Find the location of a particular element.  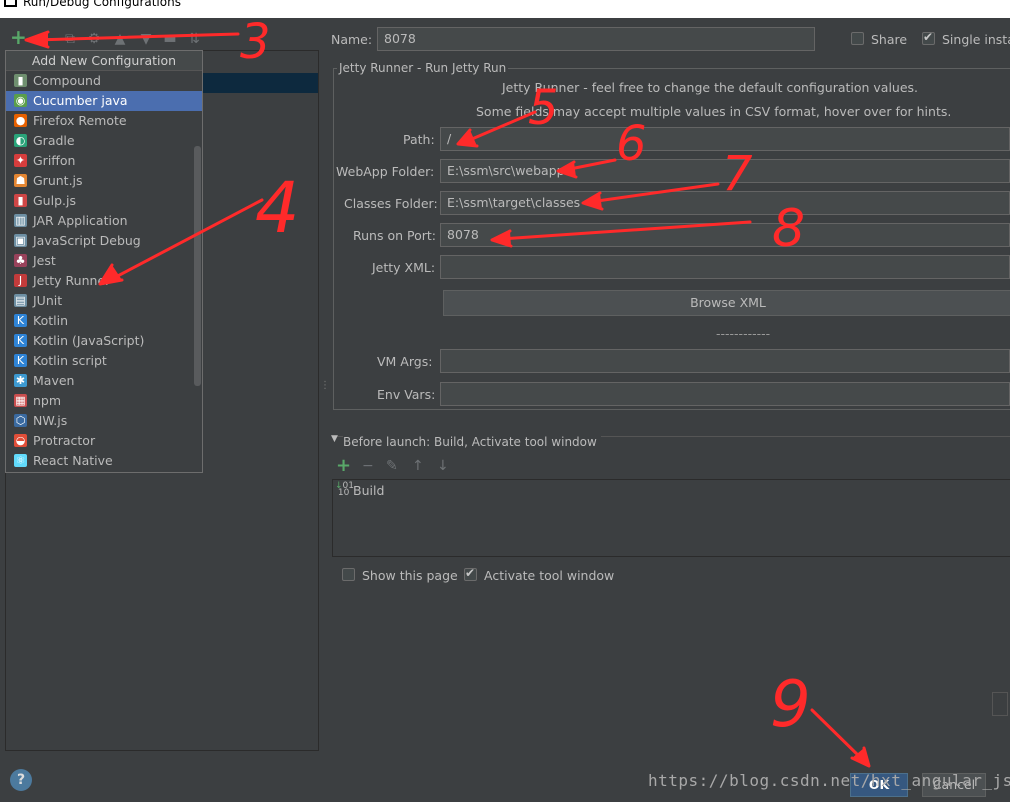

window-title-bar: Run/Debug Configurations is located at coordinates (505, 9).